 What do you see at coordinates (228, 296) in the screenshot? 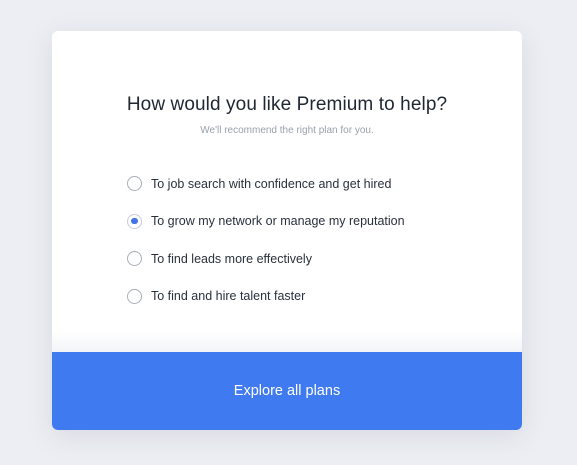
I see `option-label: To find and hire talent faster` at bounding box center [228, 296].